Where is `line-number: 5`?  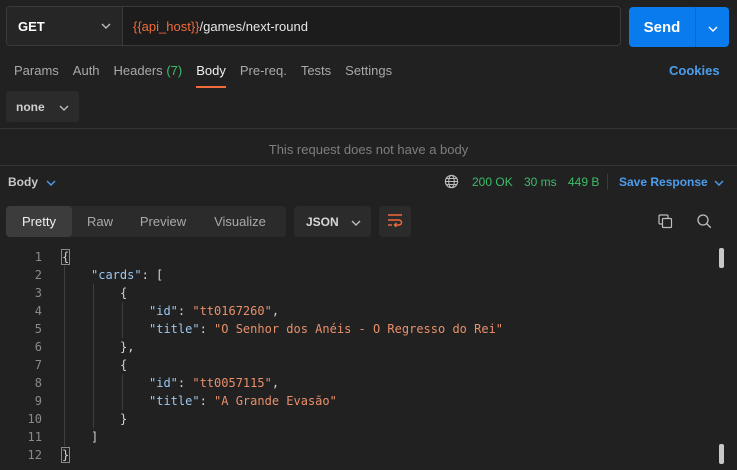 line-number: 5 is located at coordinates (38, 329).